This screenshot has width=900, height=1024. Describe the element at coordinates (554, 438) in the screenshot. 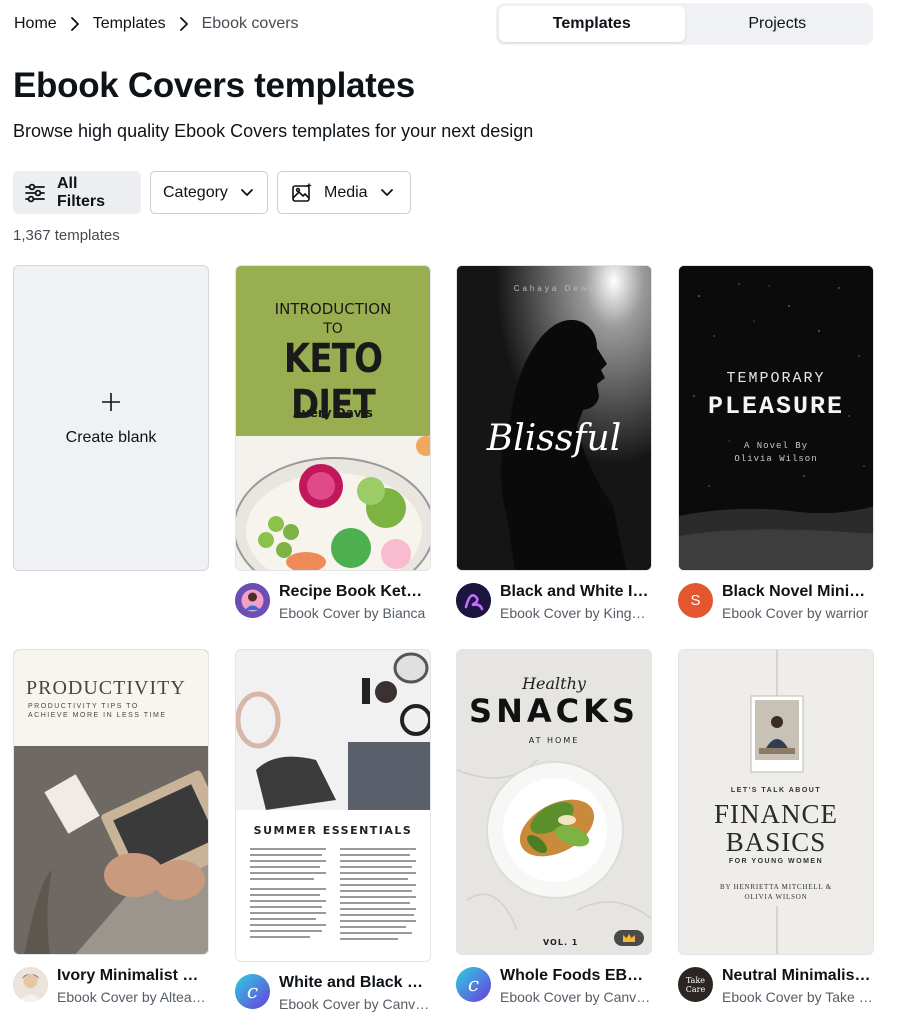

I see `cover-text: Blissful` at that location.